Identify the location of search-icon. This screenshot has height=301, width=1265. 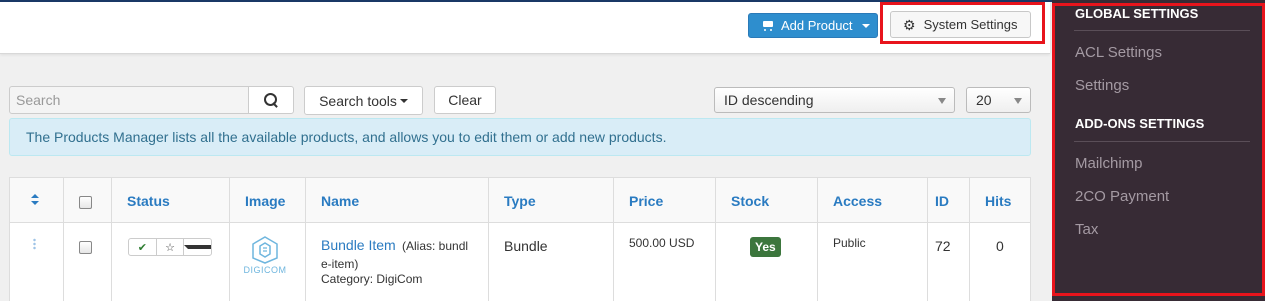
(271, 100).